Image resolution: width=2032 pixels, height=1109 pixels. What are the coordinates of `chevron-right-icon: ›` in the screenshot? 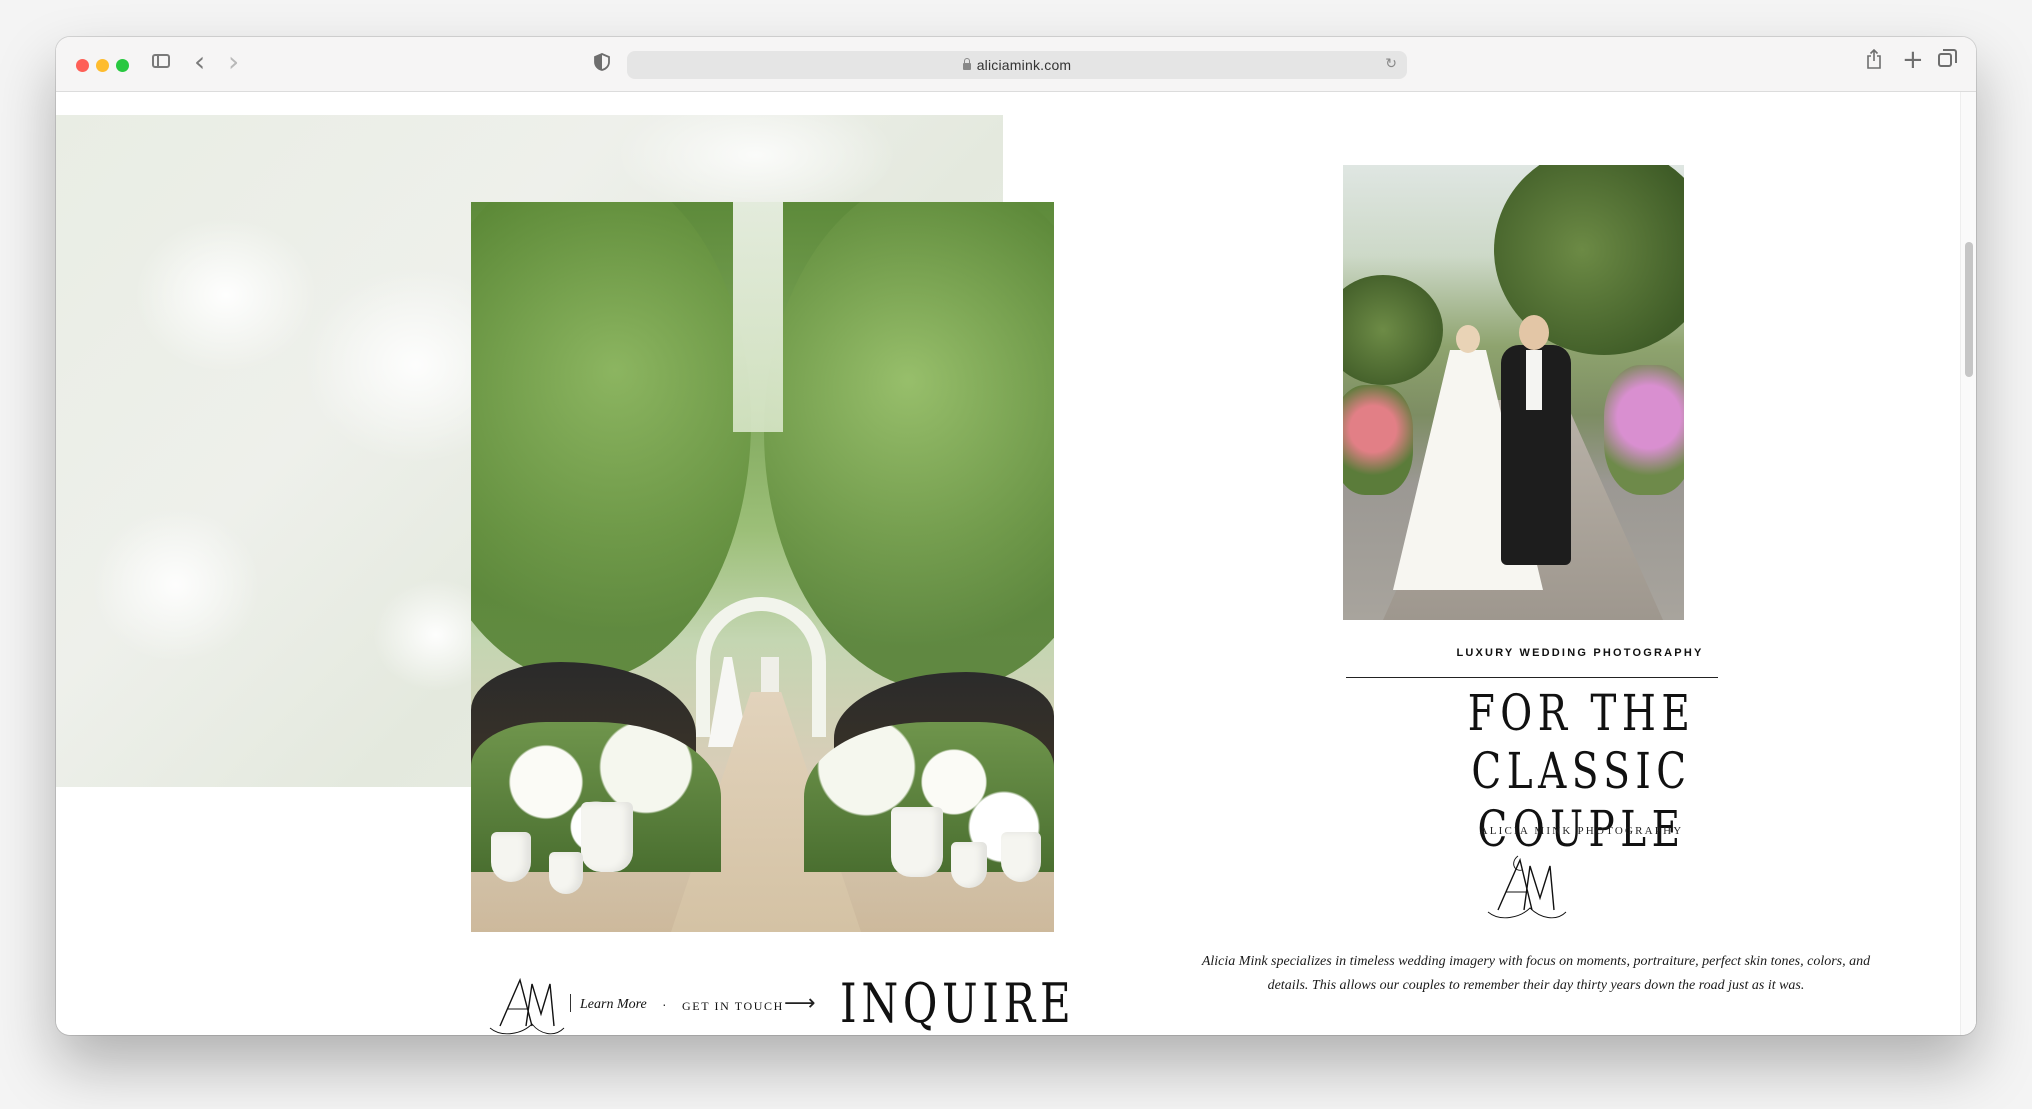 It's located at (233, 62).